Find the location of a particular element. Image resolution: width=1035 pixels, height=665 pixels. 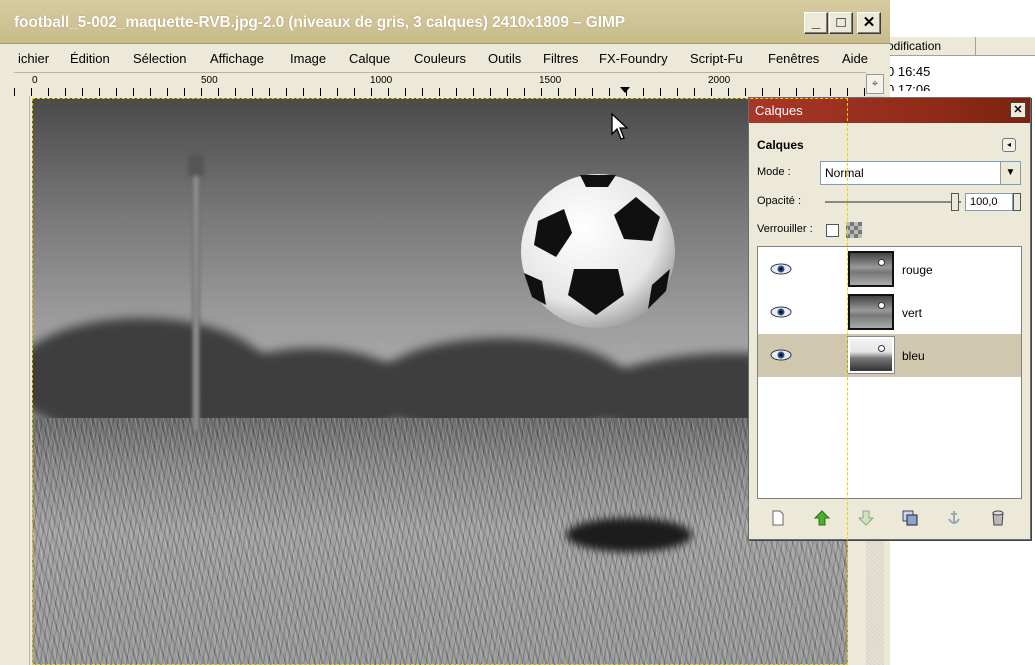

close-icon: ✕ is located at coordinates (1018, 110).